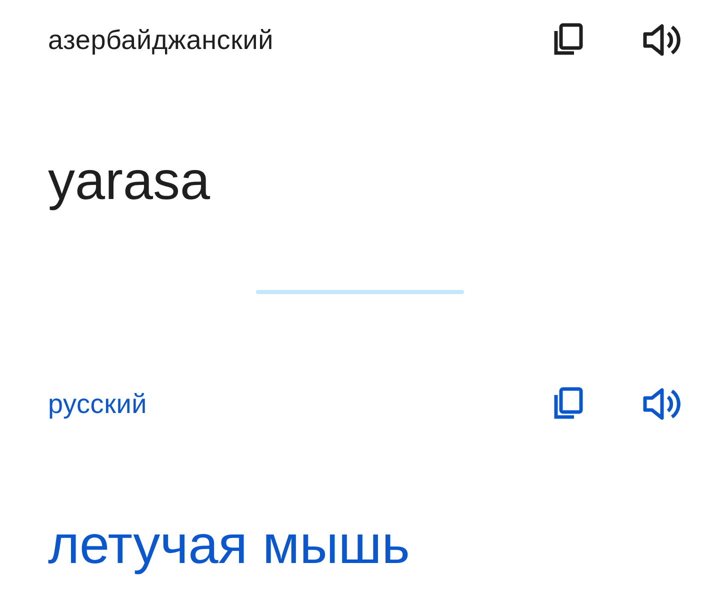  I want to click on language-label: русский, so click(98, 404).